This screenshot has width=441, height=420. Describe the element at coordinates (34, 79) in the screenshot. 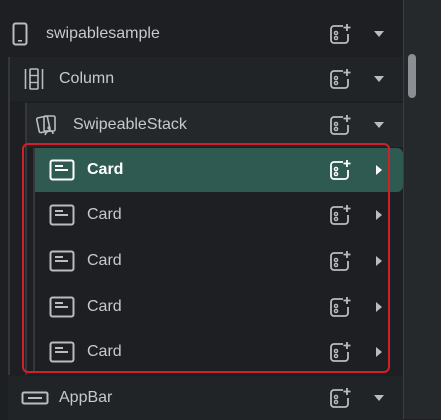

I see `column-icon` at that location.